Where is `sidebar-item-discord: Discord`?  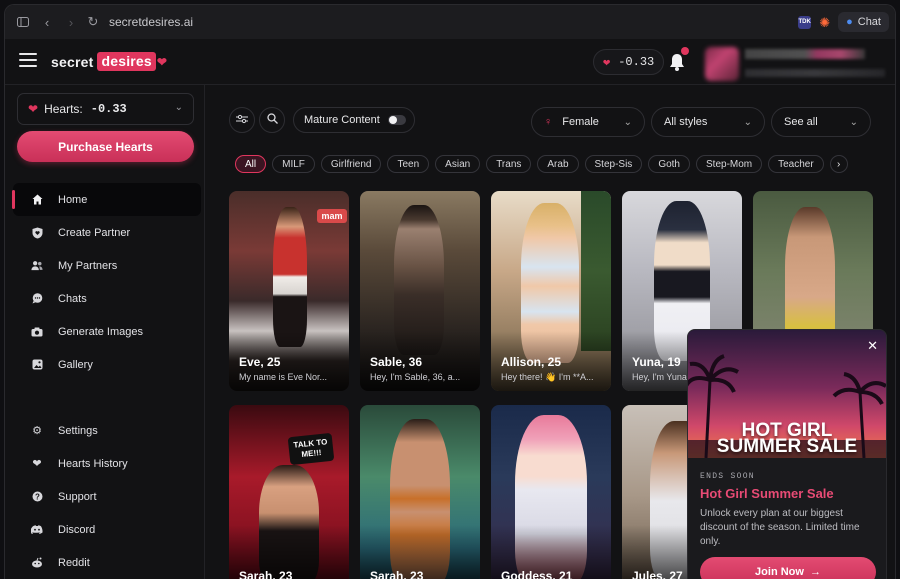
sidebar-item-discord: Discord is located at coordinates (105, 529).